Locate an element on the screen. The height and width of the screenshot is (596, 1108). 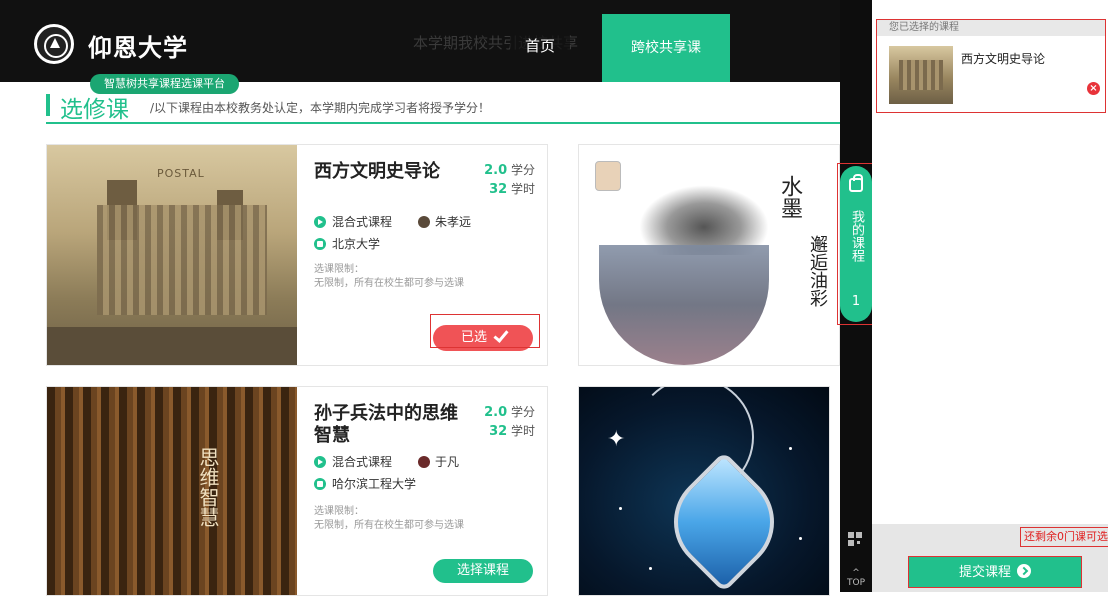
image-stamp: POSTAL is located at coordinates (181, 173).